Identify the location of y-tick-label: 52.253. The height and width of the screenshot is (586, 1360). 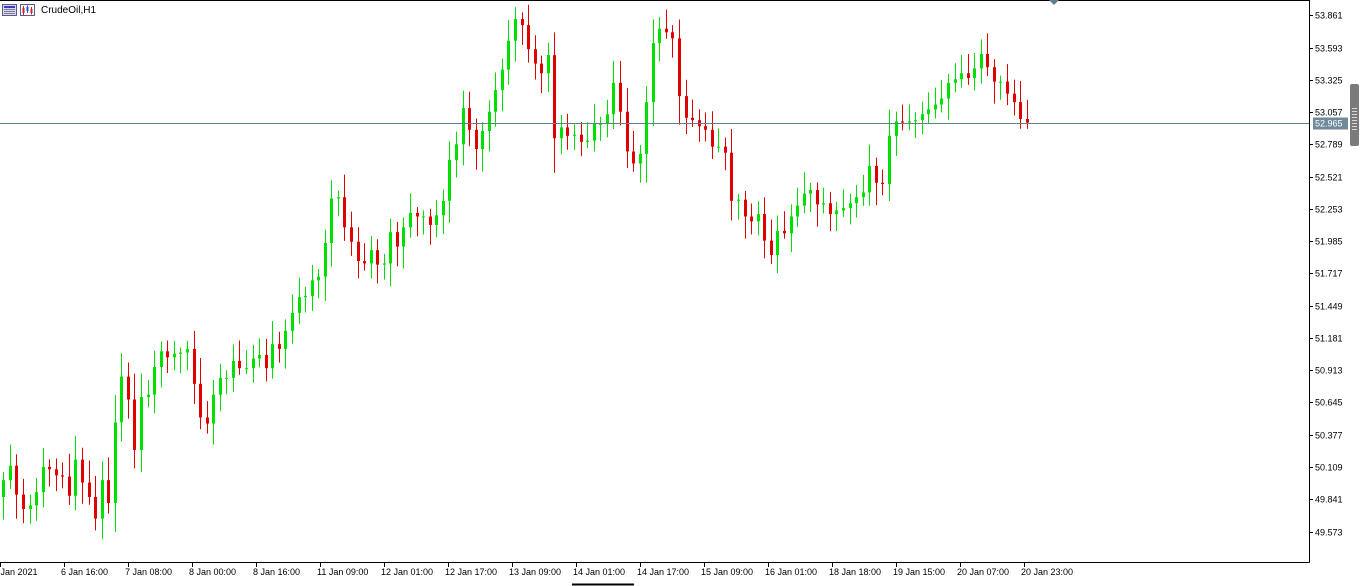
(1329, 210).